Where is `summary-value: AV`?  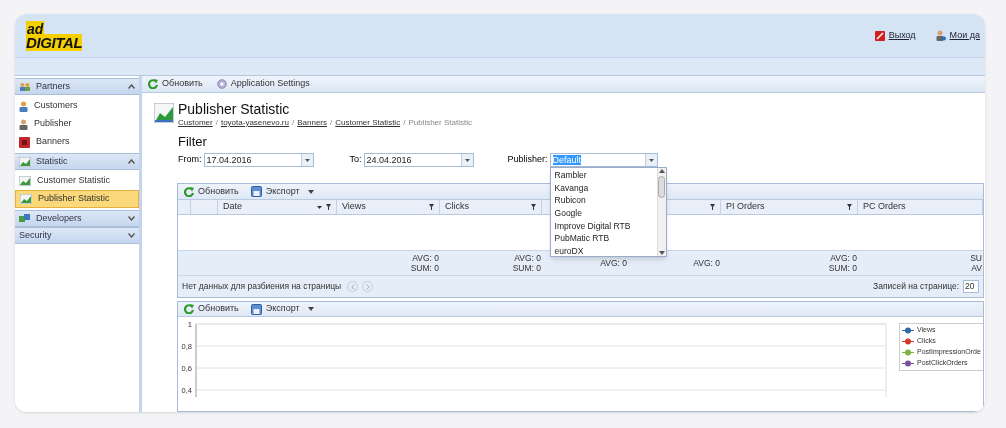 summary-value: AV is located at coordinates (976, 268).